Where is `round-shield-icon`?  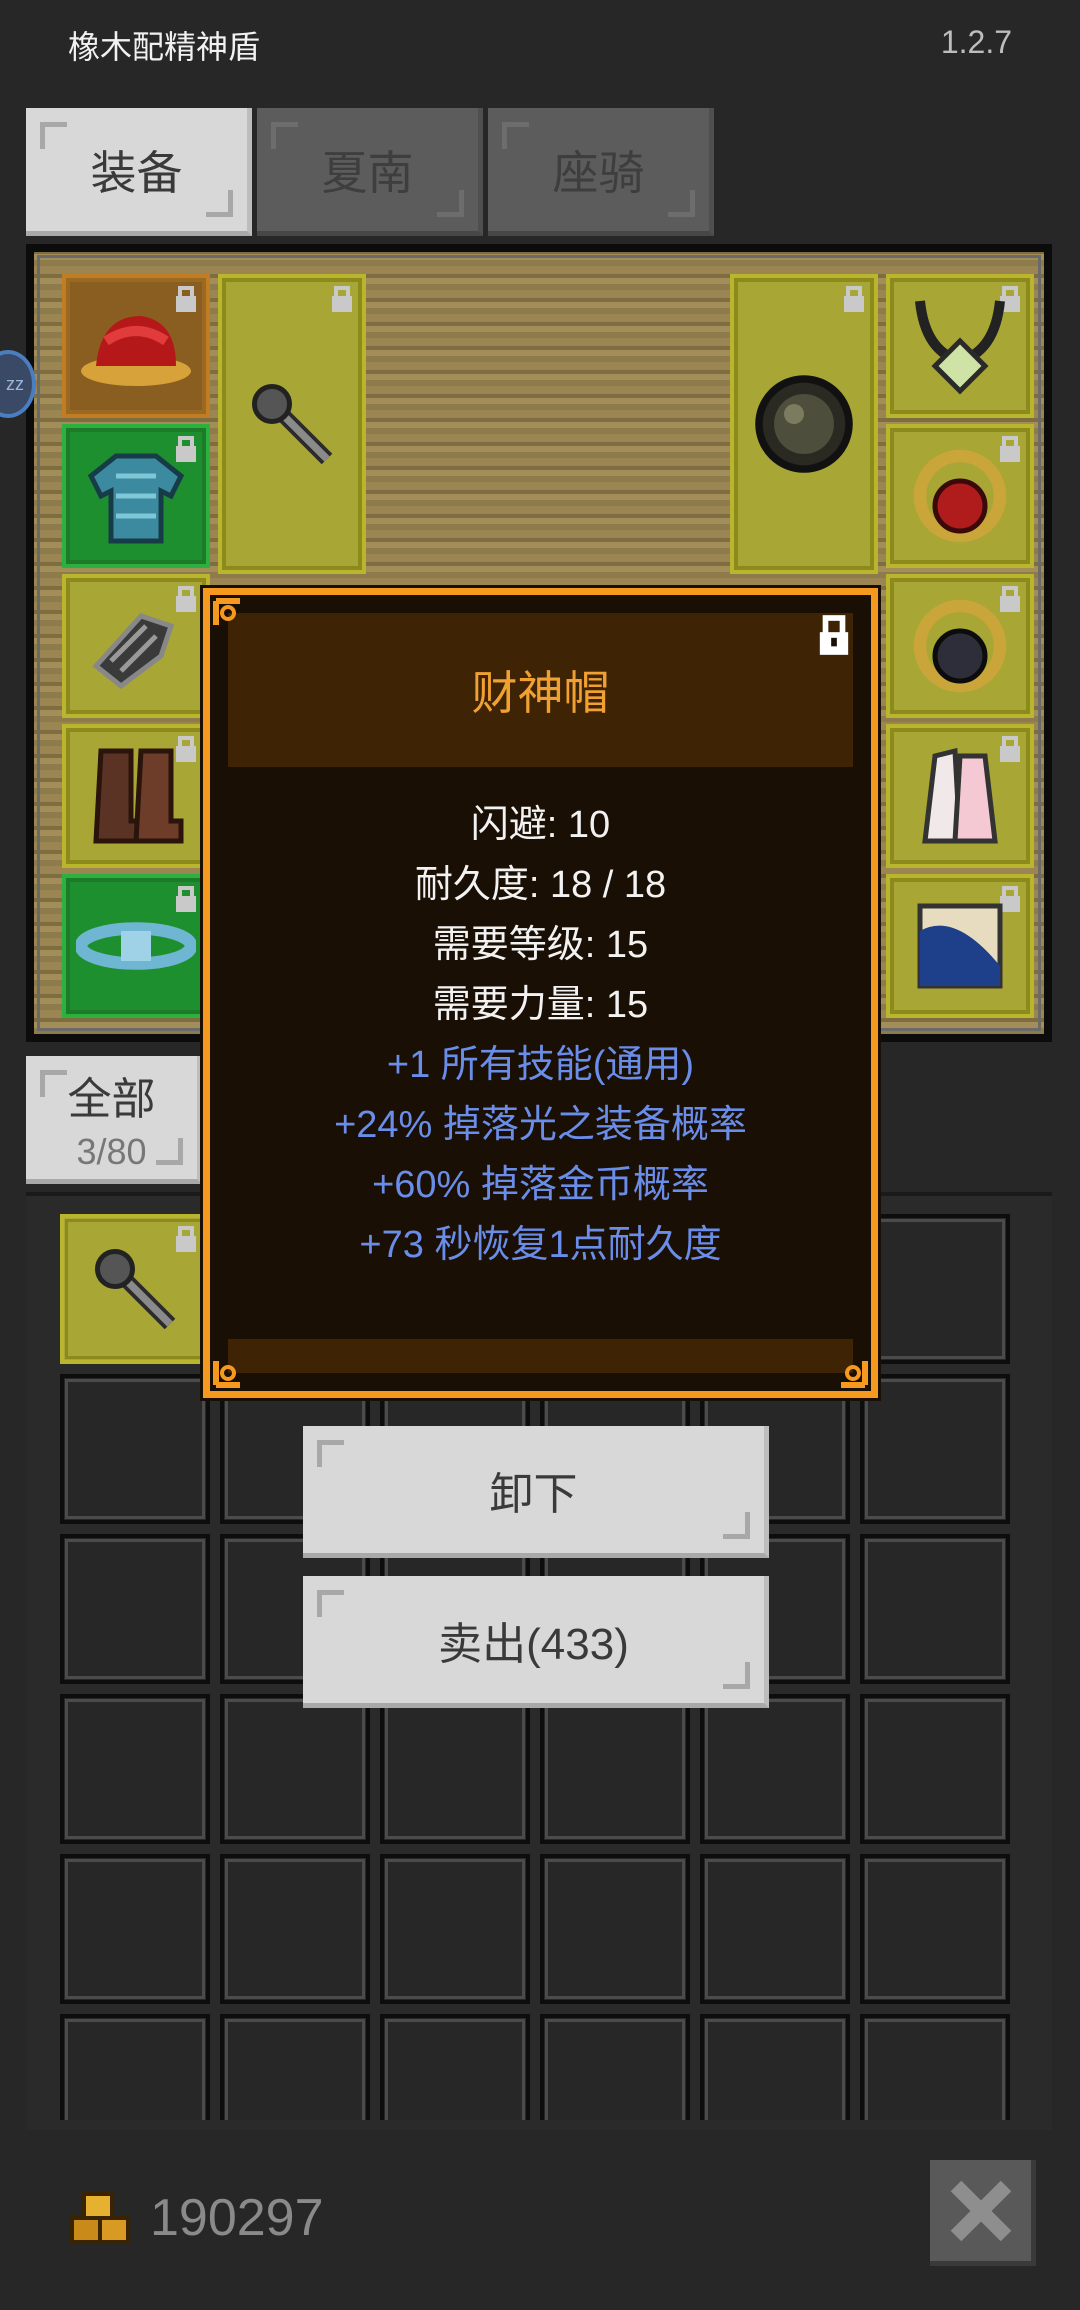
round-shield-icon is located at coordinates (804, 424).